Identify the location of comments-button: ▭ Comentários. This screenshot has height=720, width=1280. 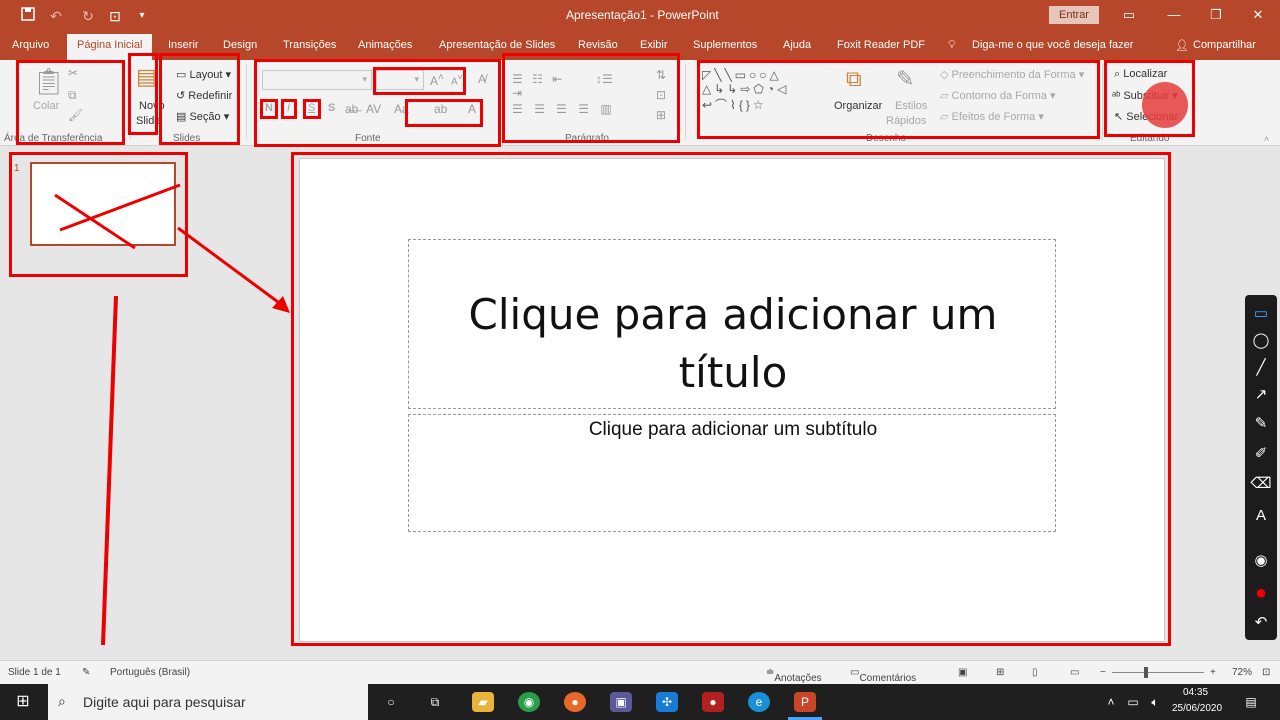
(883, 675).